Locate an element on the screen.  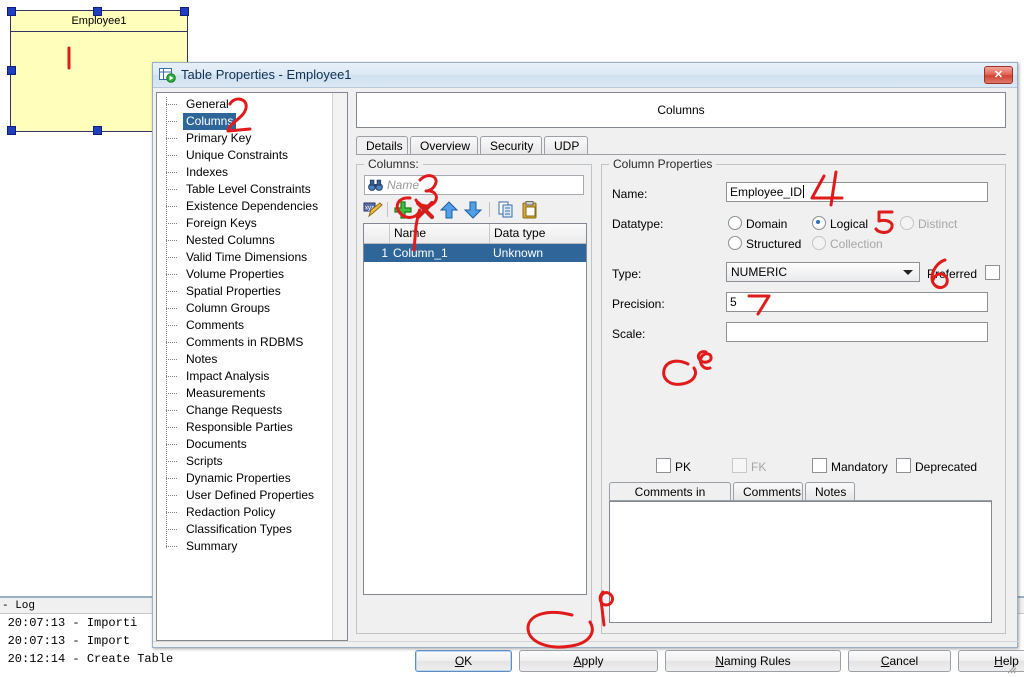
move-down-icon is located at coordinates (473, 210).